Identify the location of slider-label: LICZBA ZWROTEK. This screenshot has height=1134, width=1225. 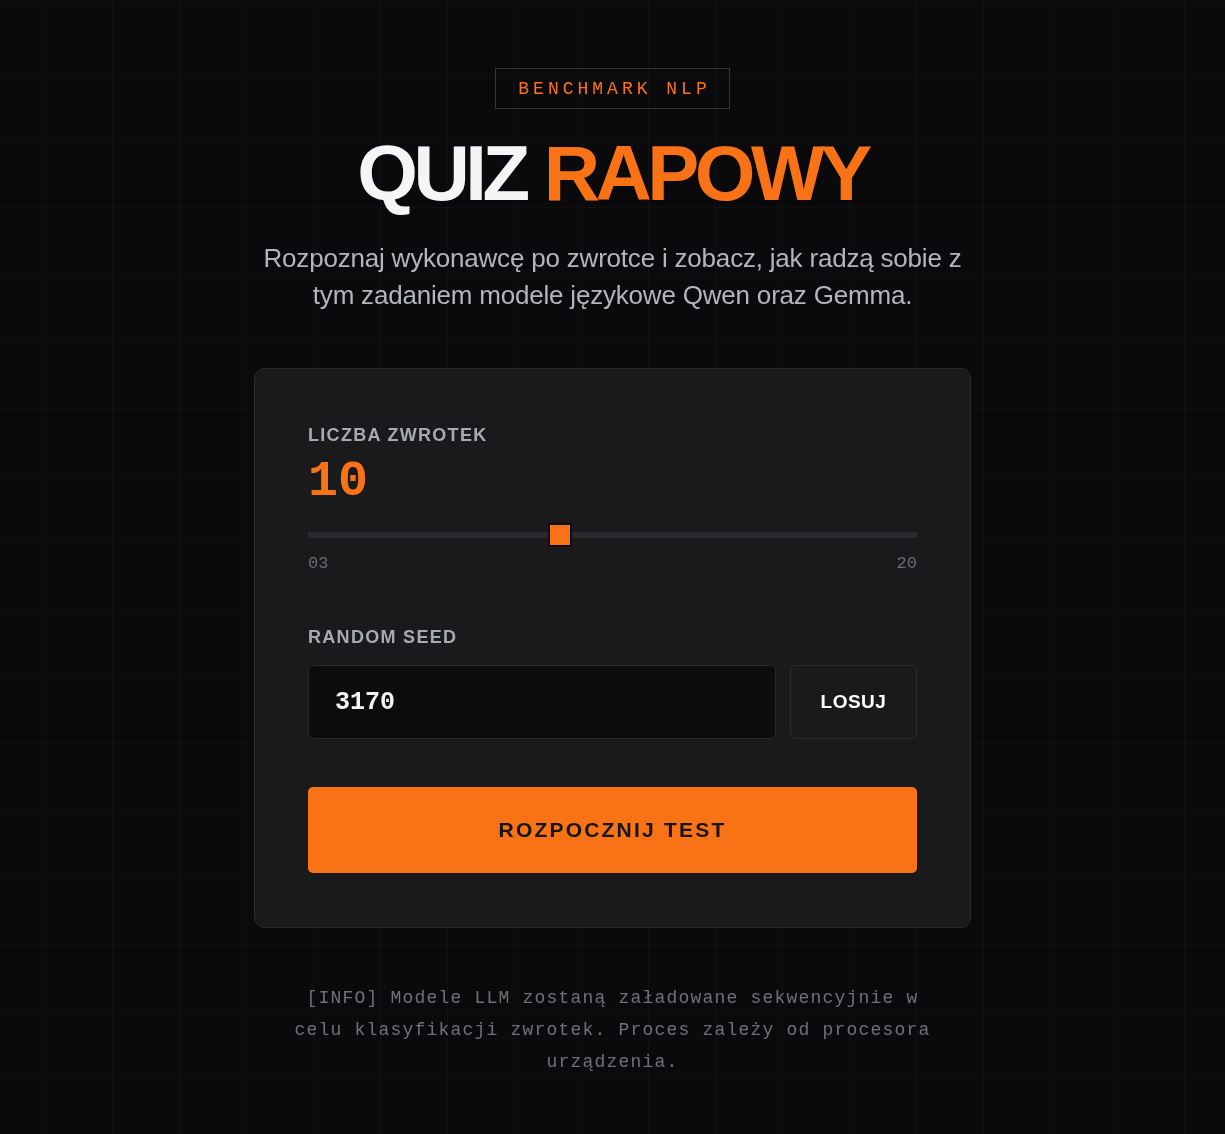
(398, 435).